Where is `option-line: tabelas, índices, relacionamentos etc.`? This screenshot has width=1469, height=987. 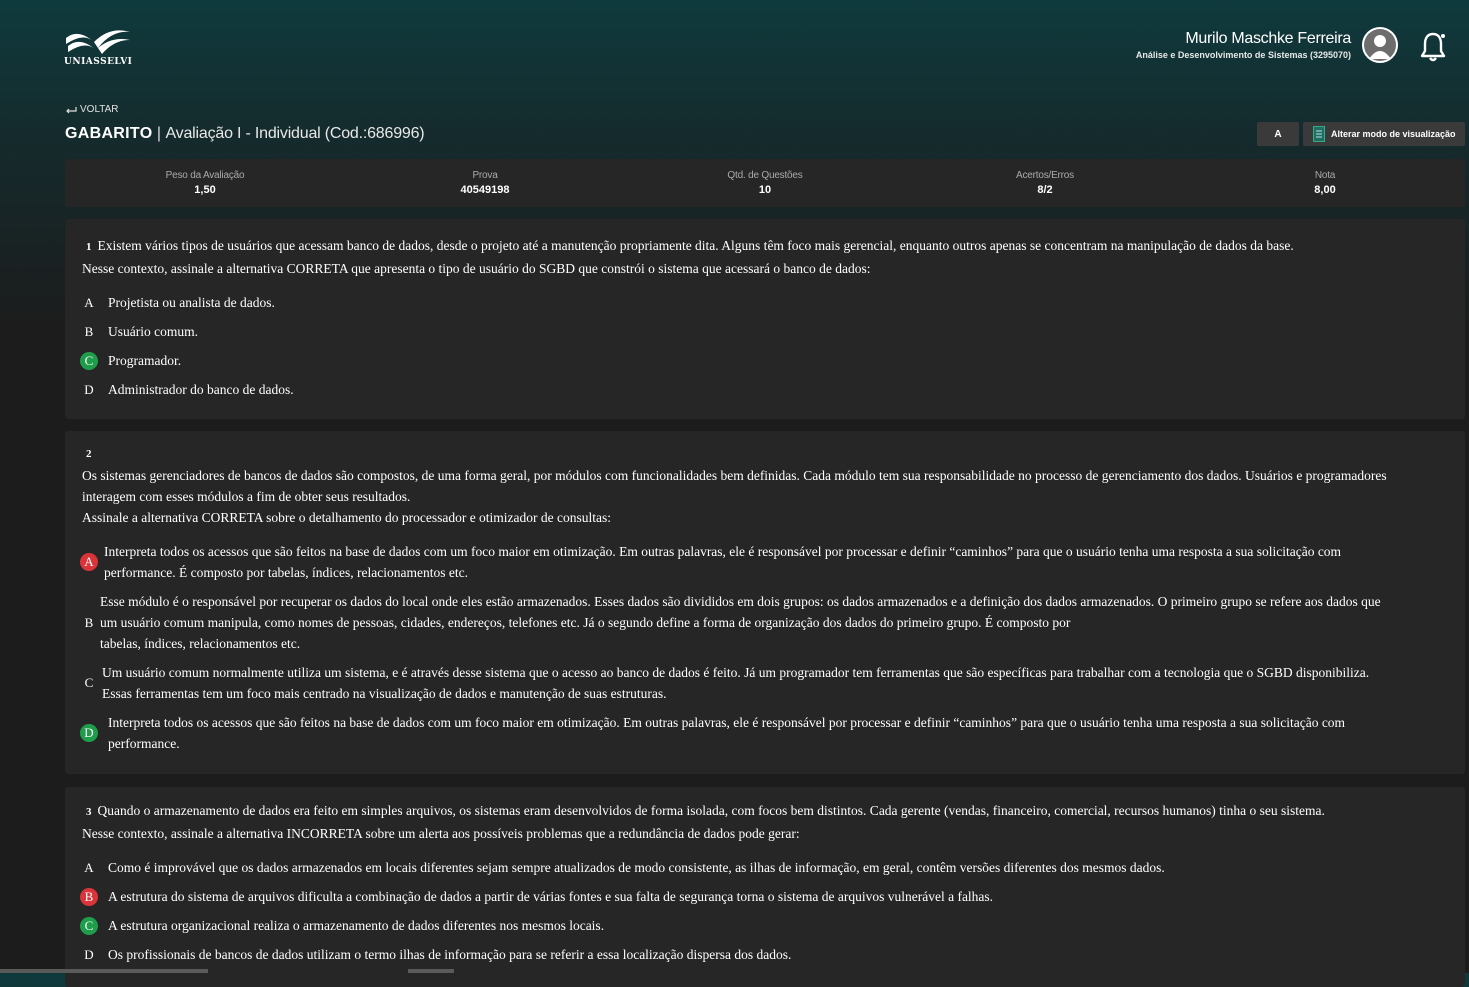
option-line: tabelas, índices, relacionamentos etc. is located at coordinates (200, 643).